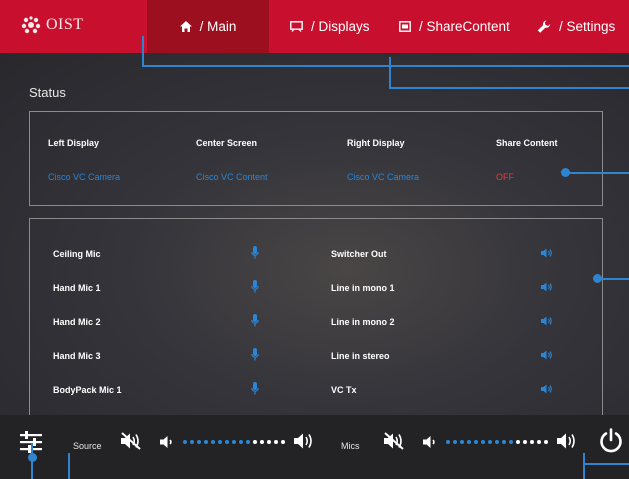 This screenshot has width=629, height=479. Describe the element at coordinates (430, 442) in the screenshot. I see `mics-volume-down-icon` at that location.